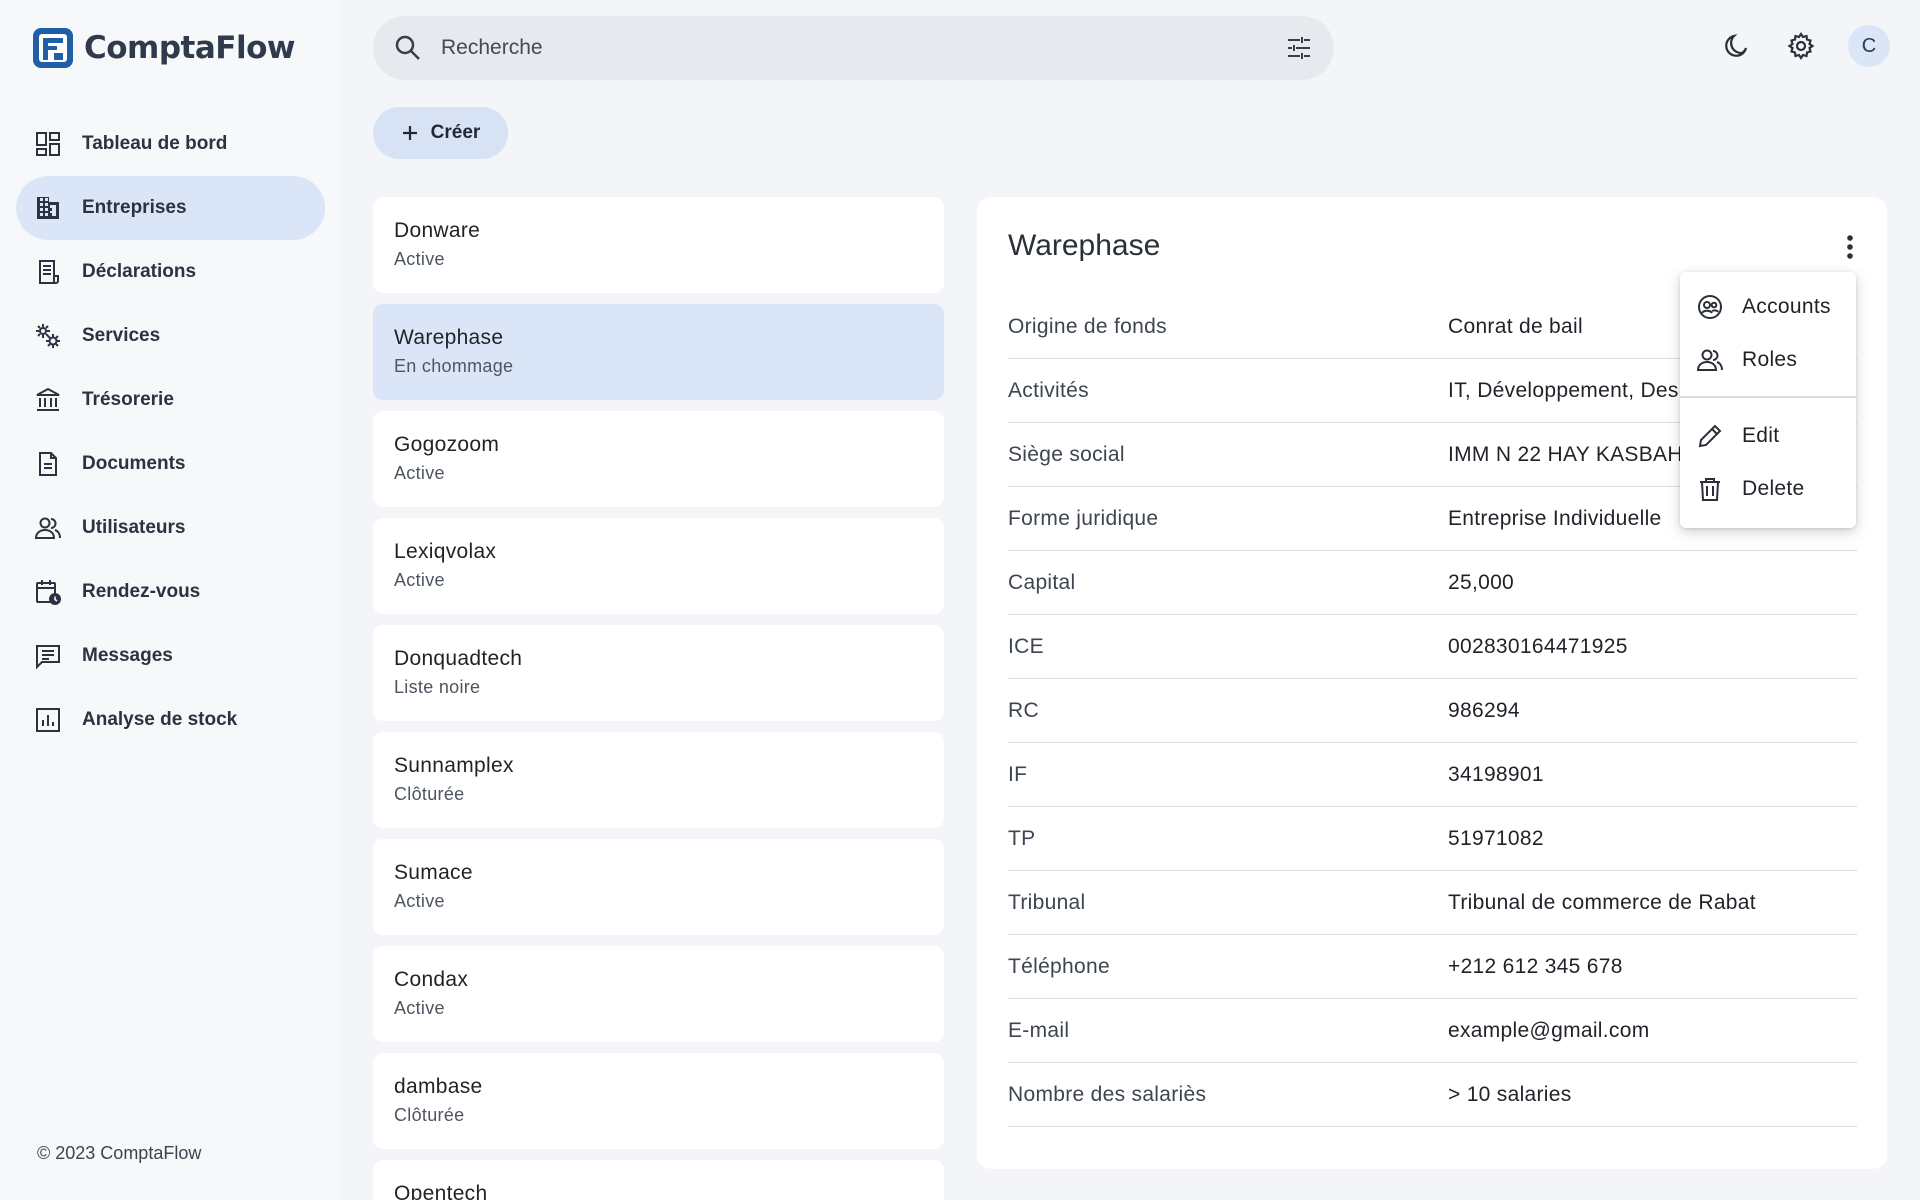 The height and width of the screenshot is (1200, 1920). Describe the element at coordinates (437, 687) in the screenshot. I see `company-status: Liste noire` at that location.